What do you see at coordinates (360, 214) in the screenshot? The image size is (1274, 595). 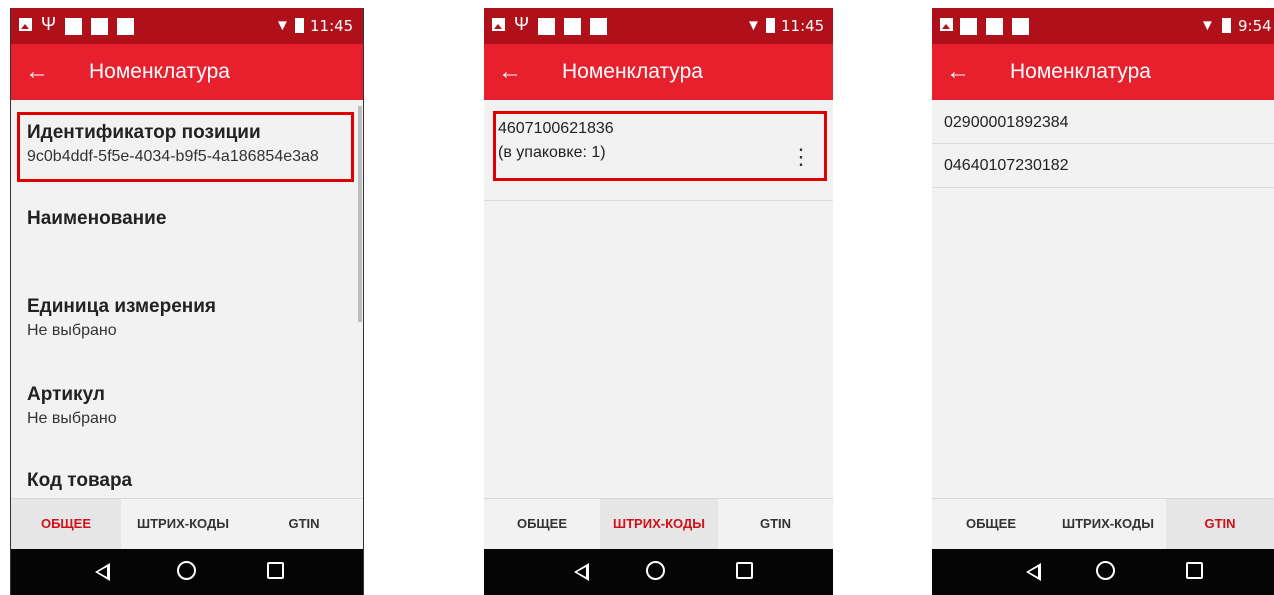 I see `scrollbar` at bounding box center [360, 214].